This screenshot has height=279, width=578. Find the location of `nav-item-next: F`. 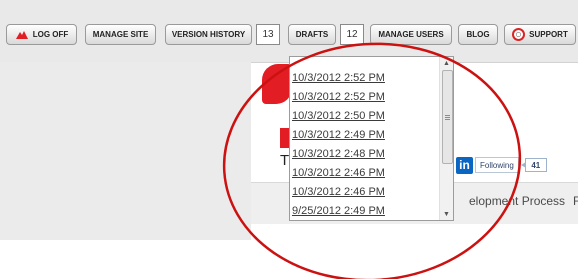

nav-item-next: F is located at coordinates (575, 201).